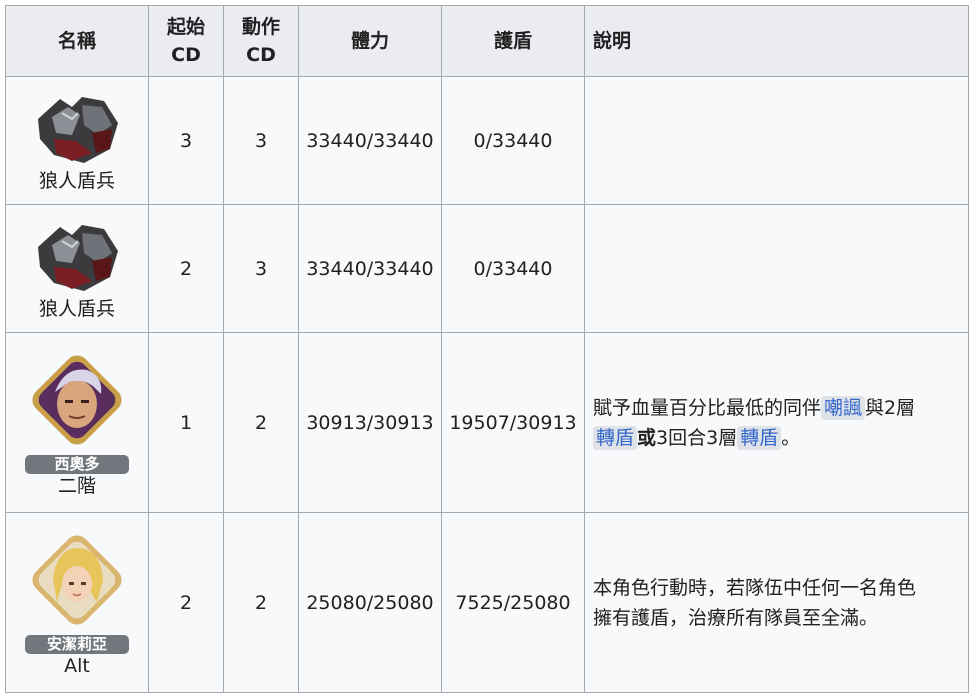 This screenshot has height=697, width=973. What do you see at coordinates (76, 485) in the screenshot?
I see `unit-name: 二階` at bounding box center [76, 485].